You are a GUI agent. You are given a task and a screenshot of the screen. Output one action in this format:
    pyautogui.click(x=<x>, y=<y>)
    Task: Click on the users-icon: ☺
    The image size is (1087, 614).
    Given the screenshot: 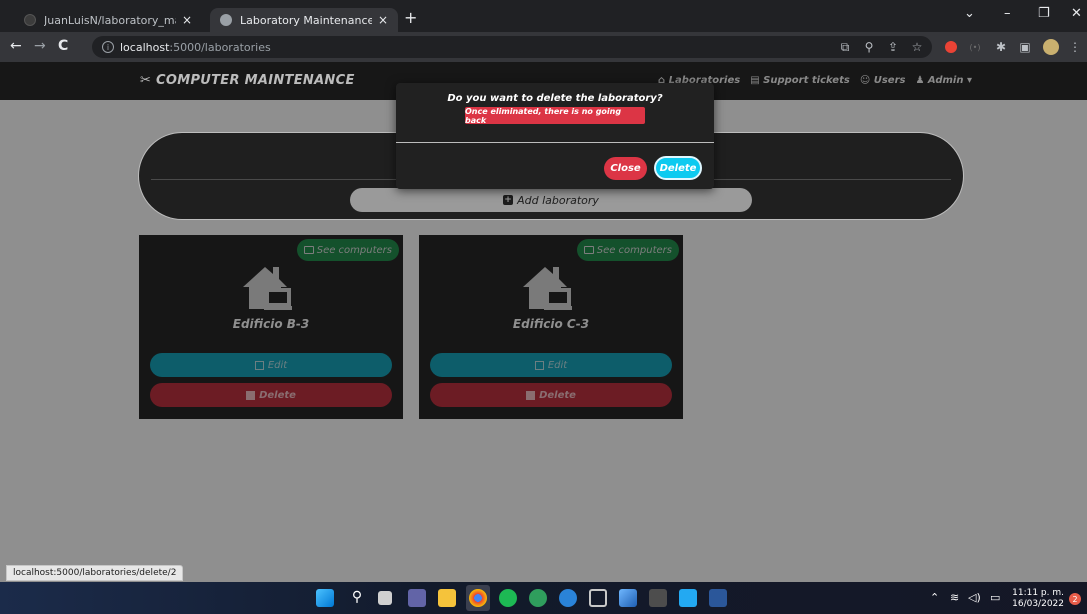 What is the action you would take?
    pyautogui.click(x=866, y=80)
    